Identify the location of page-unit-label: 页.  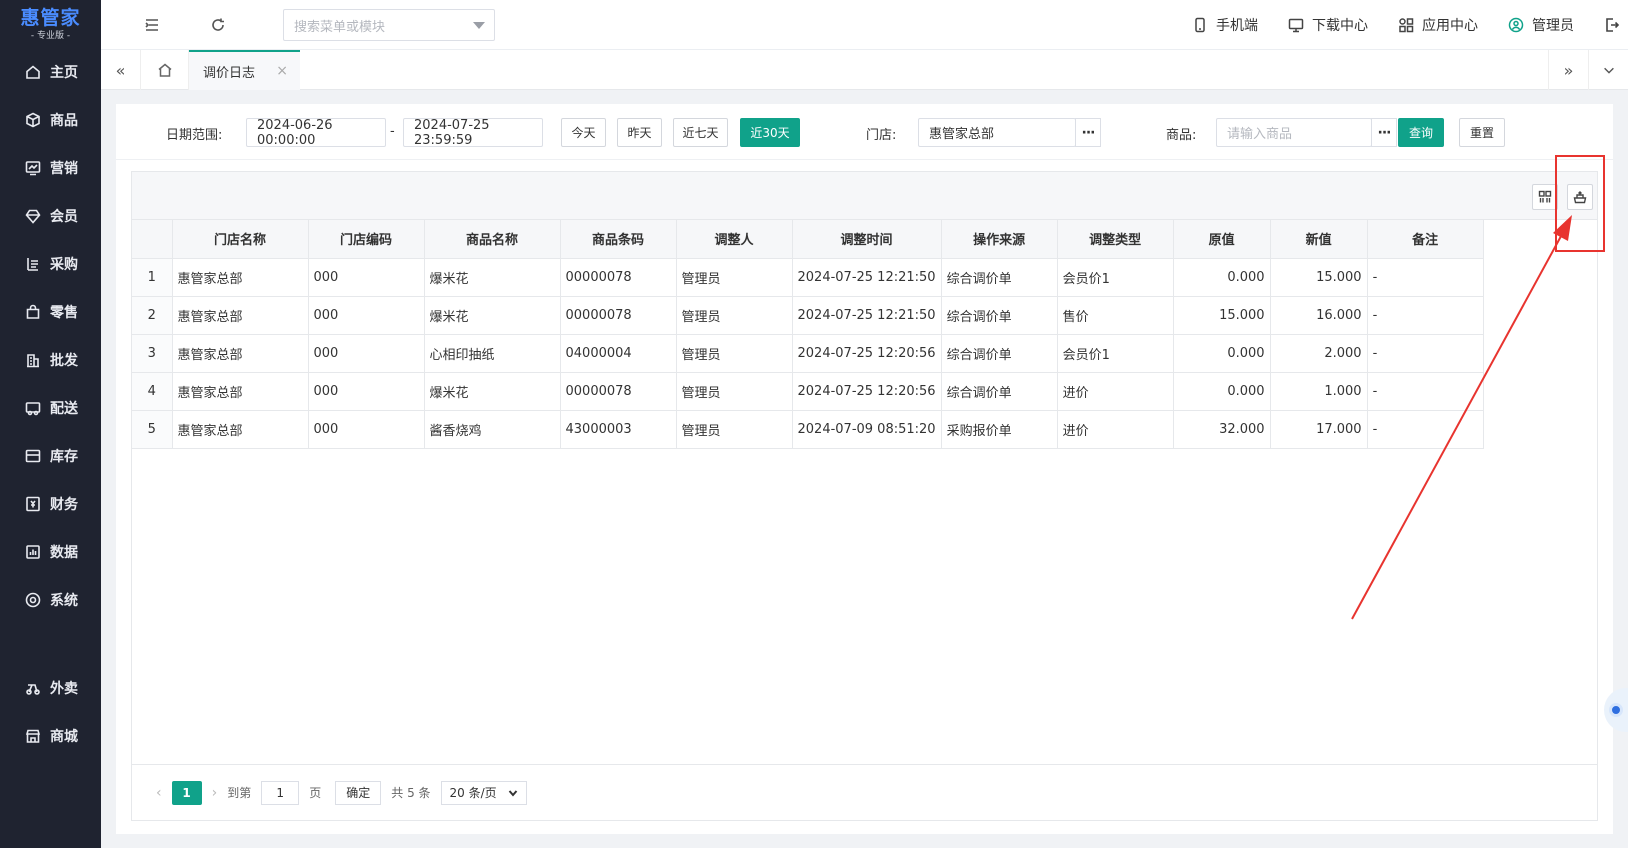
(315, 793).